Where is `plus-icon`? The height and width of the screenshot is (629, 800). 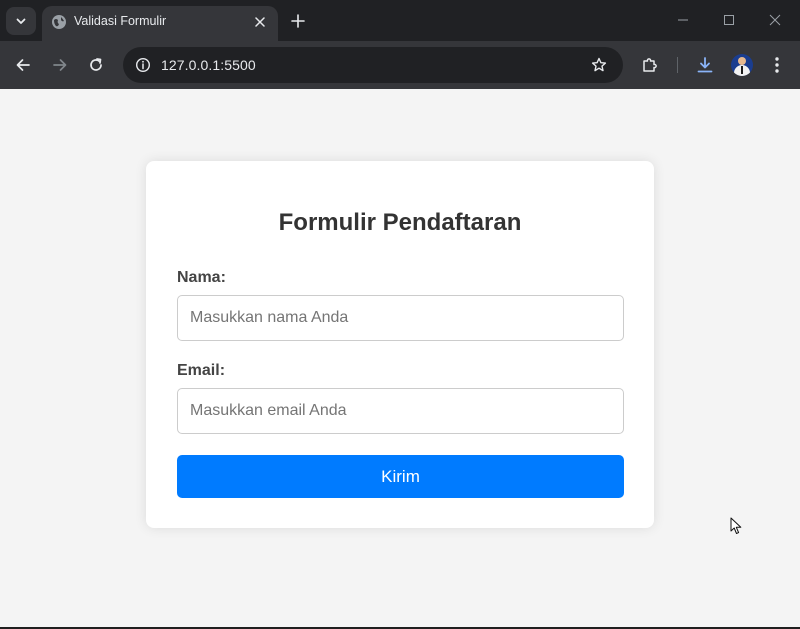 plus-icon is located at coordinates (298, 21).